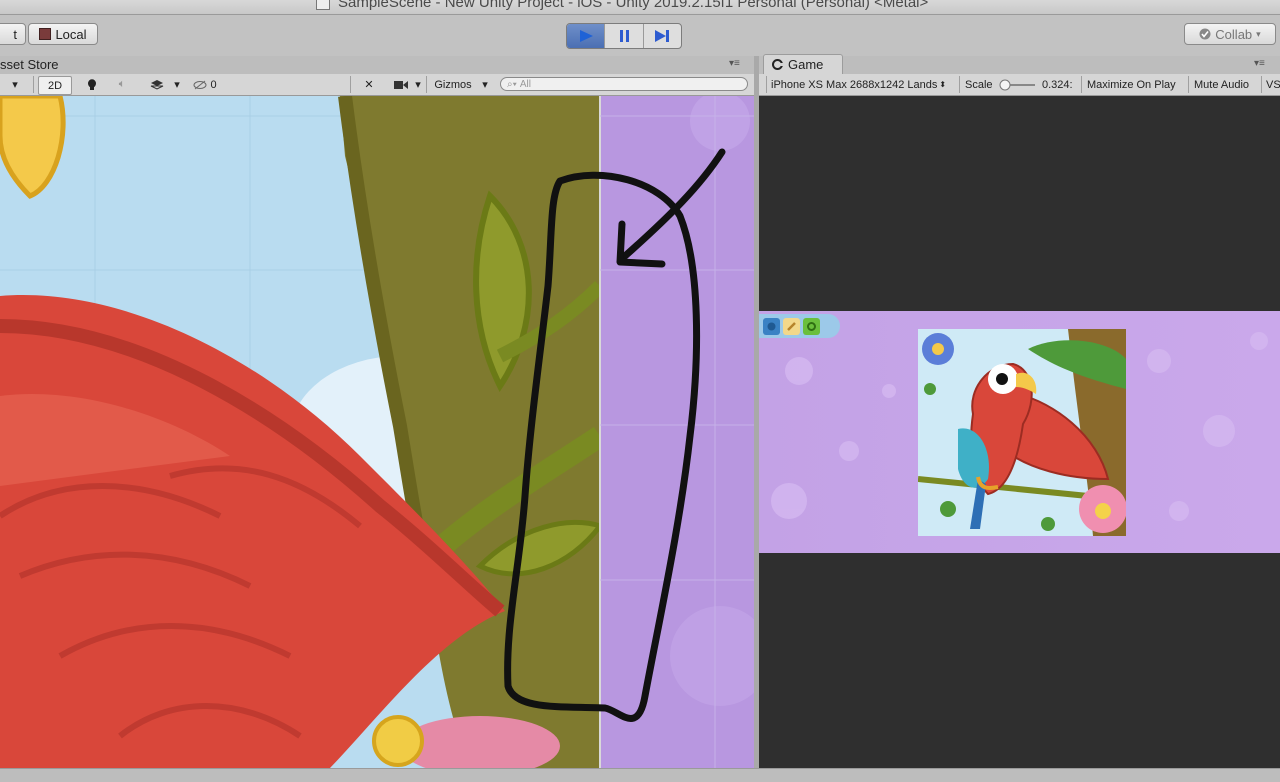 The height and width of the screenshot is (782, 1280). Describe the element at coordinates (323, 5) in the screenshot. I see `scene-file-icon` at that location.